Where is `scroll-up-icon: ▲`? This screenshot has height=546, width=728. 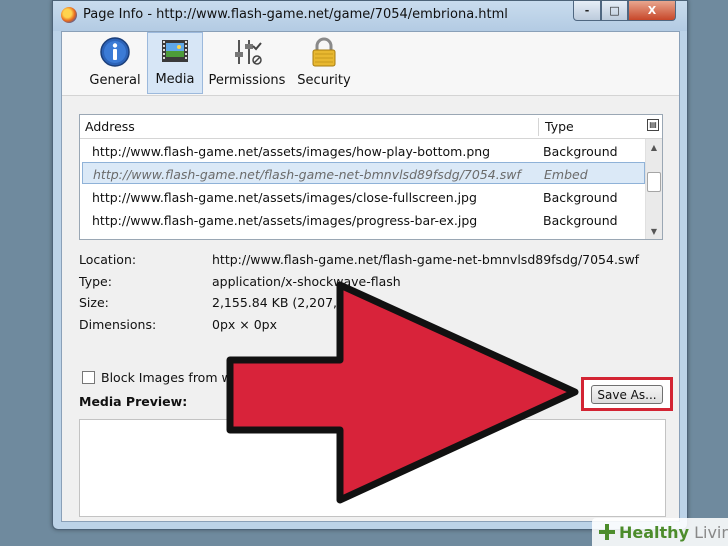 scroll-up-icon: ▲ is located at coordinates (654, 147).